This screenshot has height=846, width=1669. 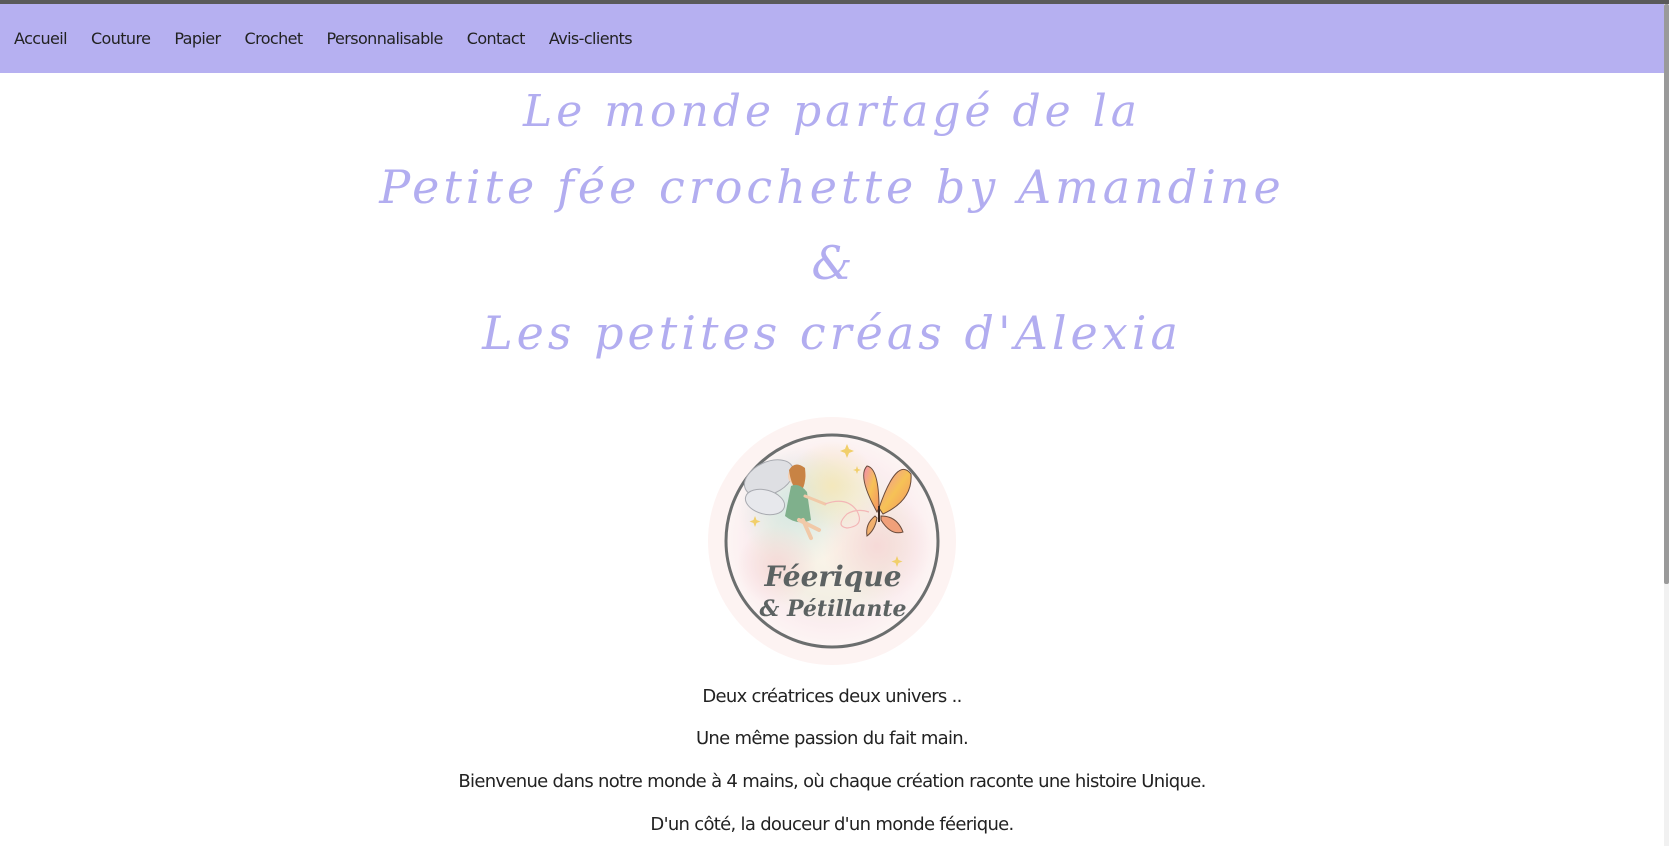 What do you see at coordinates (591, 38) in the screenshot?
I see `nav-item-avis-clients: Avis-clients` at bounding box center [591, 38].